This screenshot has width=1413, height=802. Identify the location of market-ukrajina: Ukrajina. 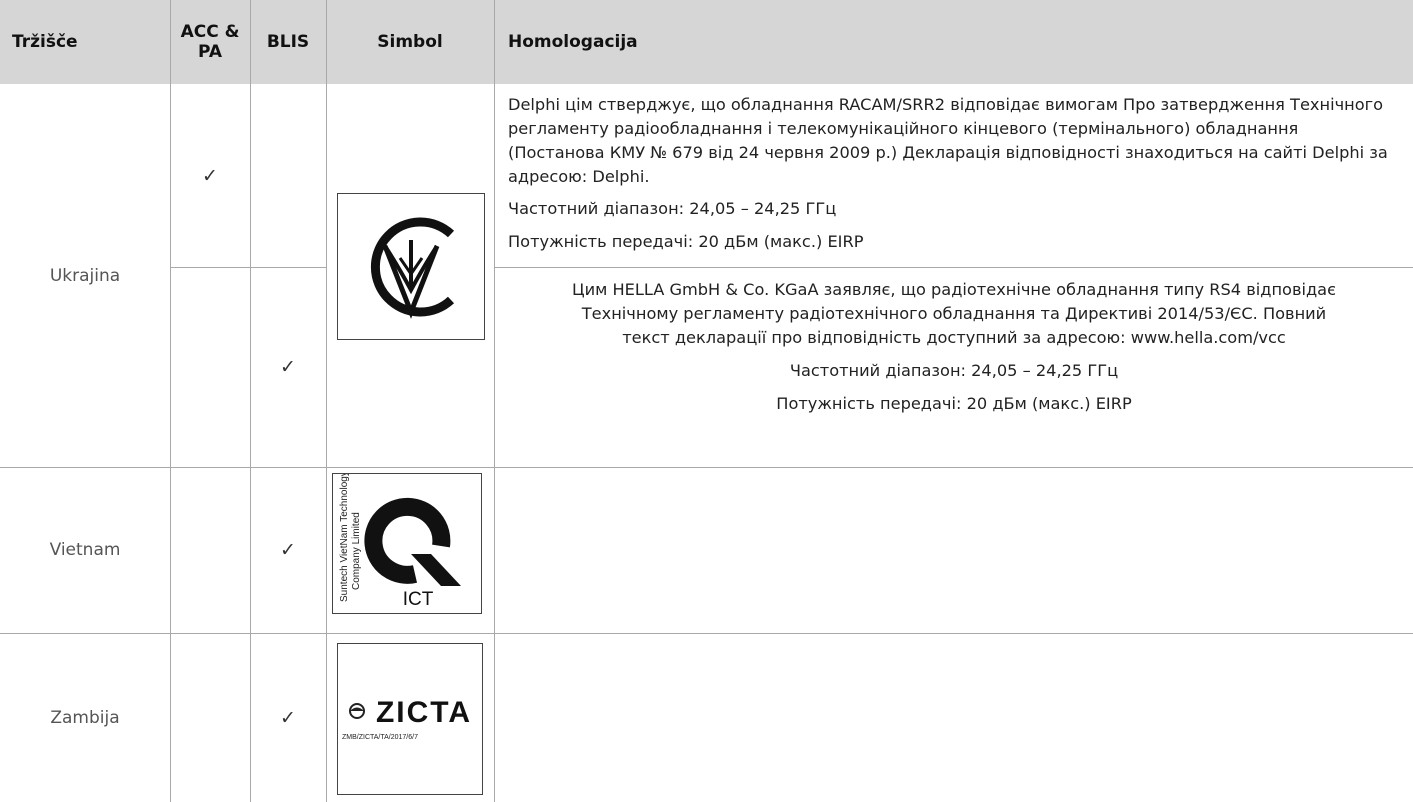
(85, 275).